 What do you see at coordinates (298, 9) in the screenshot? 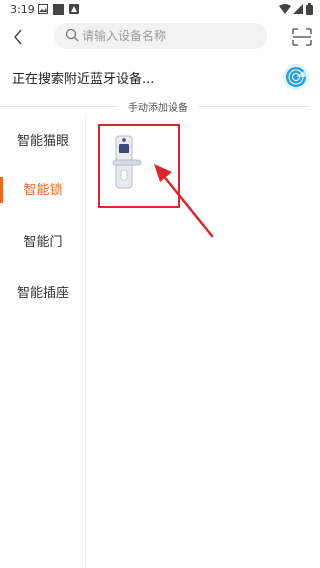
I see `signal-icon` at bounding box center [298, 9].